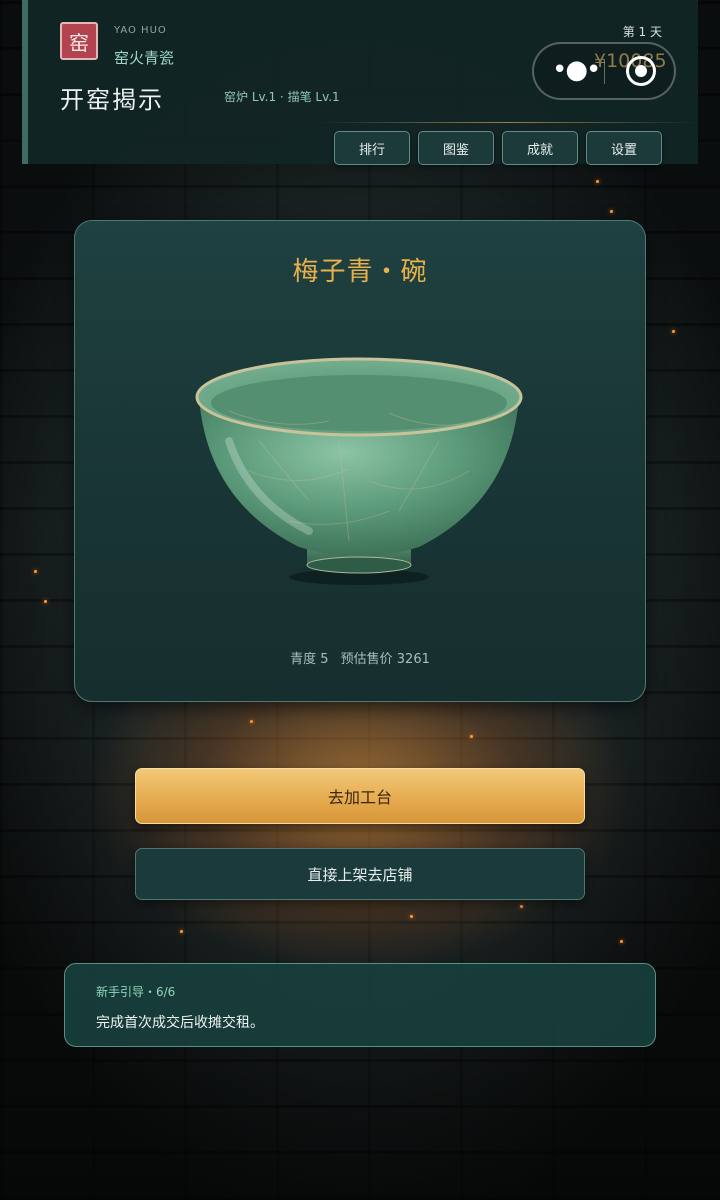  I want to click on mini-program-capsule: •●•, so click(604, 71).